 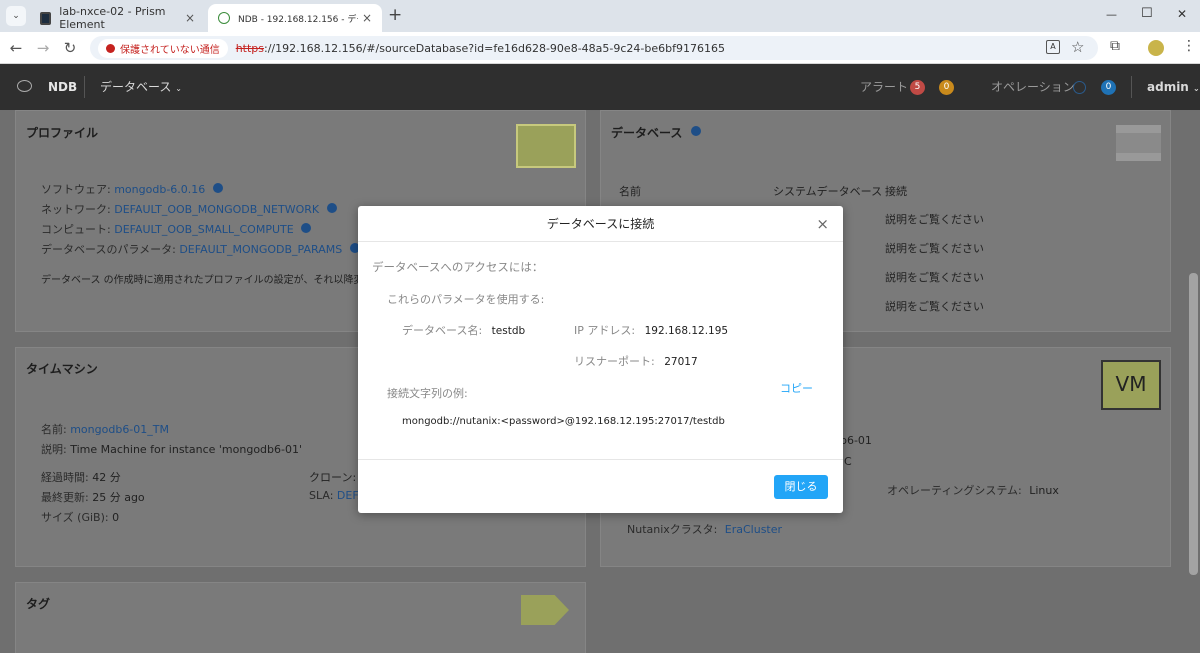 I want to click on vm-os-row: オペレーティングシステム: Linux, so click(x=973, y=490).